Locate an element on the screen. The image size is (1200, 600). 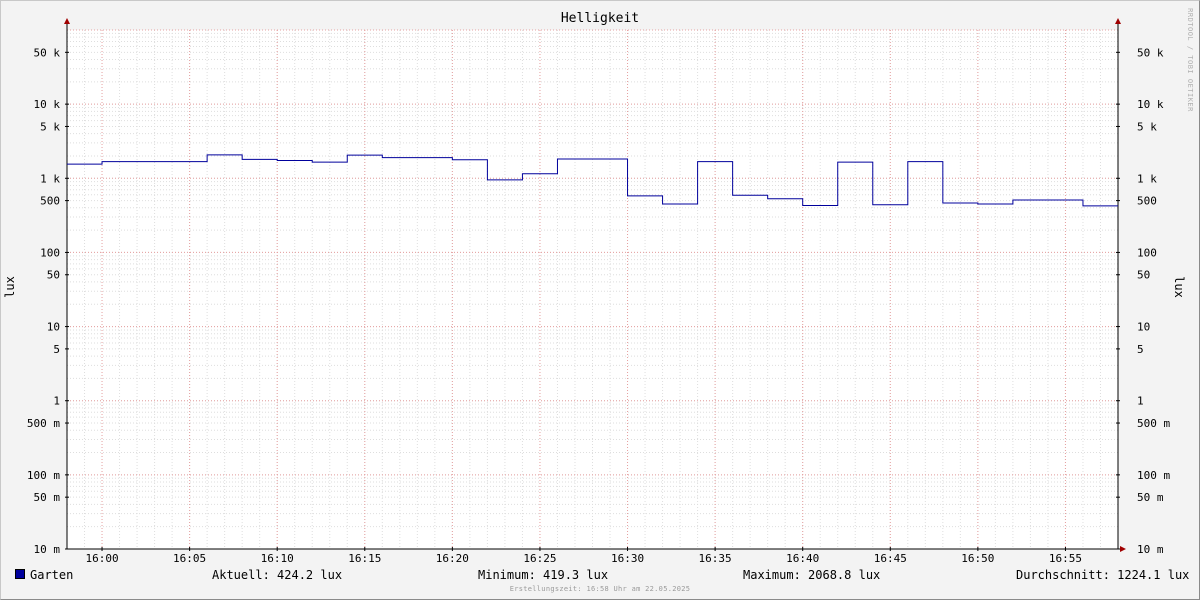
x-tick-label: 16:10 is located at coordinates (277, 558).